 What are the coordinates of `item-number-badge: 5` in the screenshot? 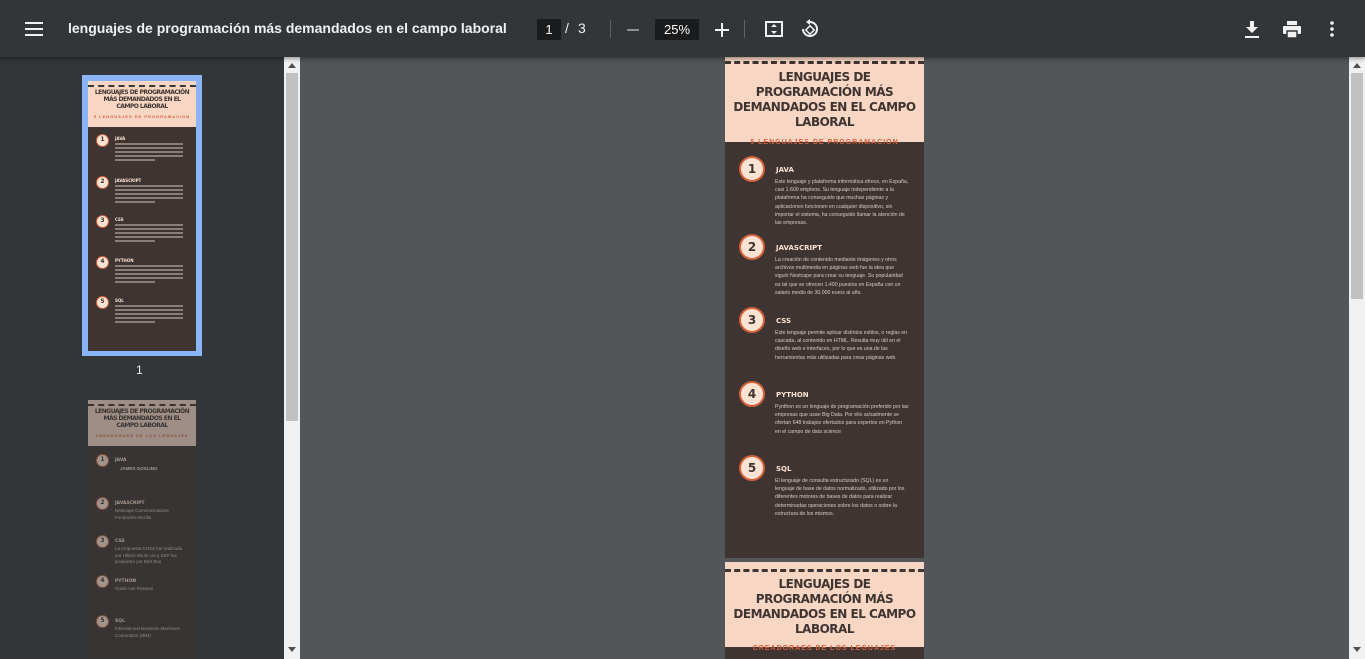 It's located at (752, 468).